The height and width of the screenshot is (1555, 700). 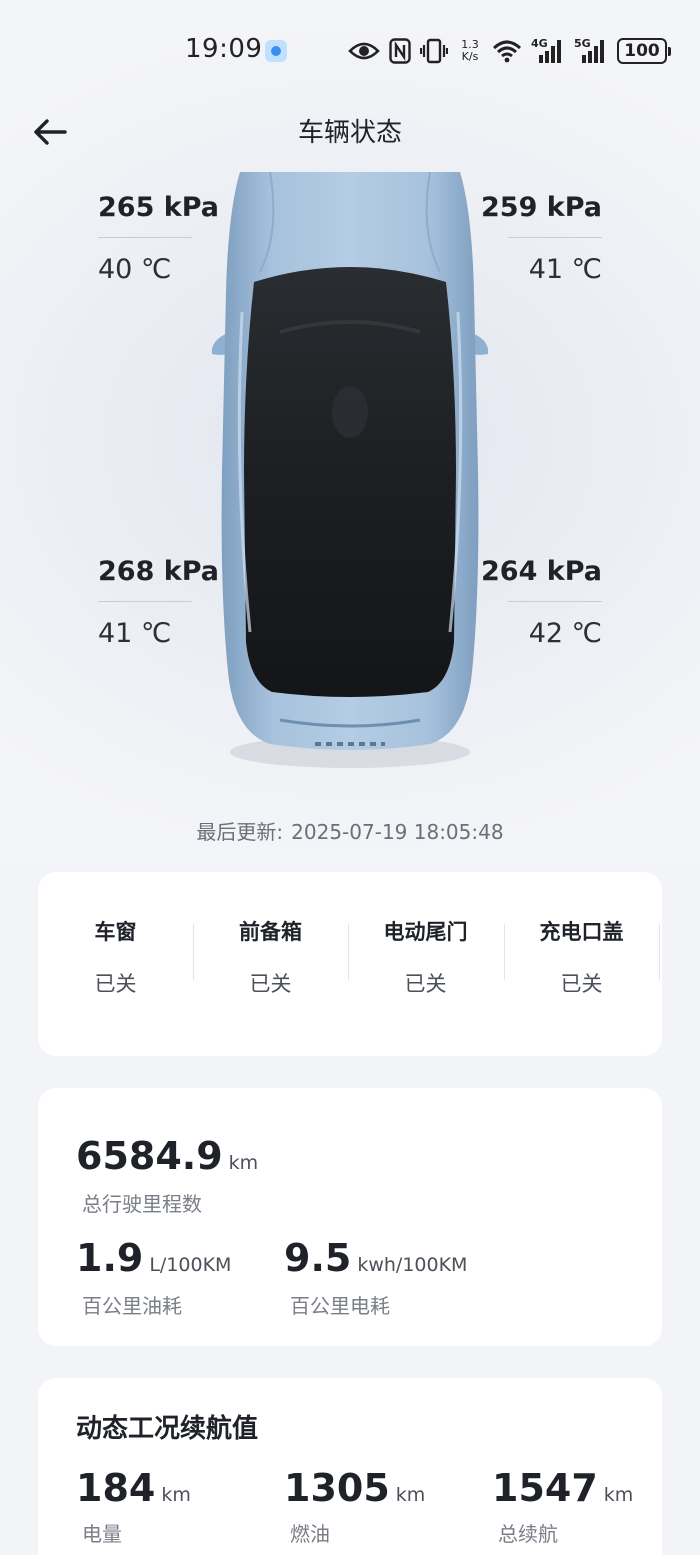 I want to click on nfc-icon, so click(x=400, y=51).